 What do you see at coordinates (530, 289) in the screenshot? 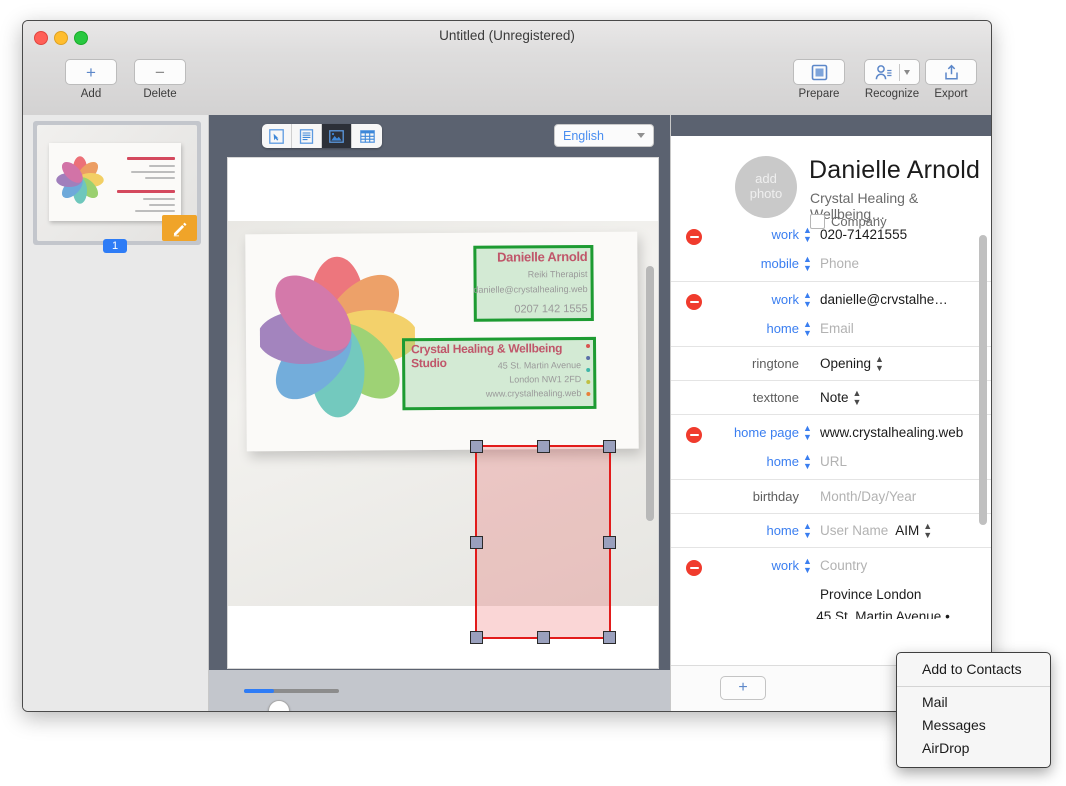
I see `card-email: danielle@crystalhealing.web` at bounding box center [530, 289].